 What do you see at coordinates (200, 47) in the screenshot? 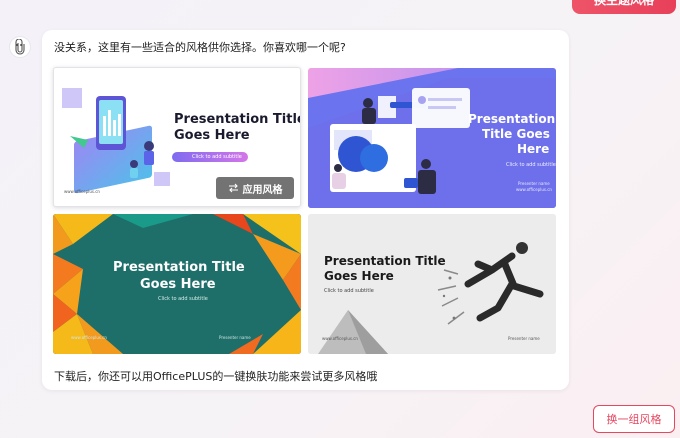
I see `message-intro: 没关系，这里有一些适合的风格供你选择。你喜欢哪一个呢?` at bounding box center [200, 47].